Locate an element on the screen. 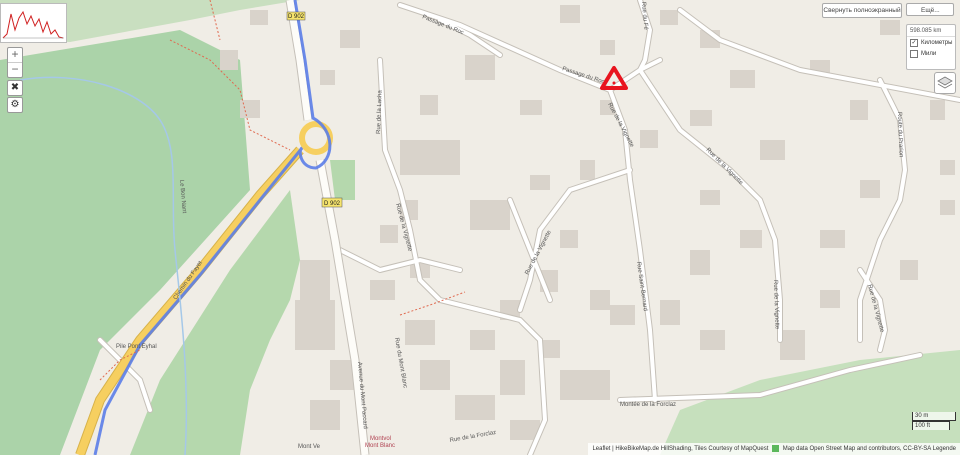  unit-kilometers-option: ✓ Километры is located at coordinates (931, 42).